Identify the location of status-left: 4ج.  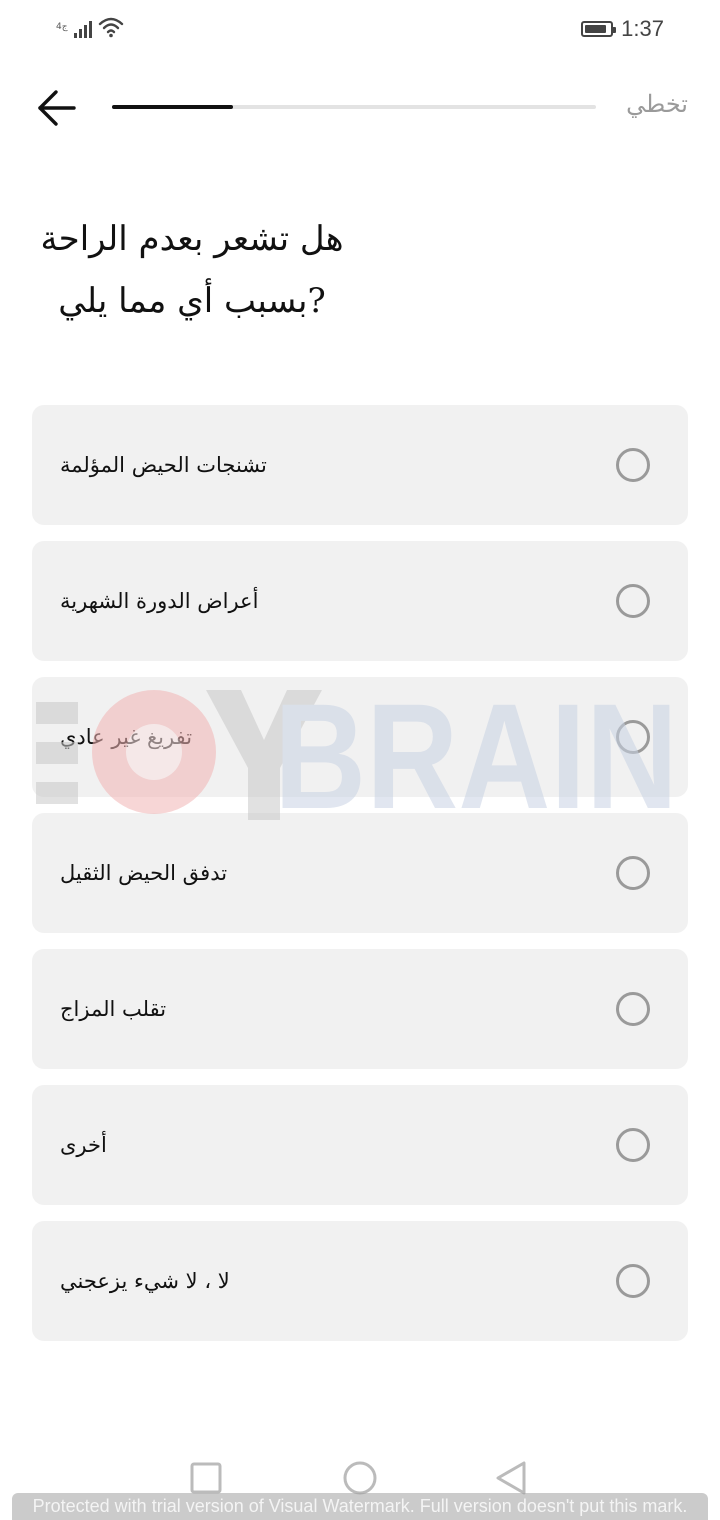
(90, 27).